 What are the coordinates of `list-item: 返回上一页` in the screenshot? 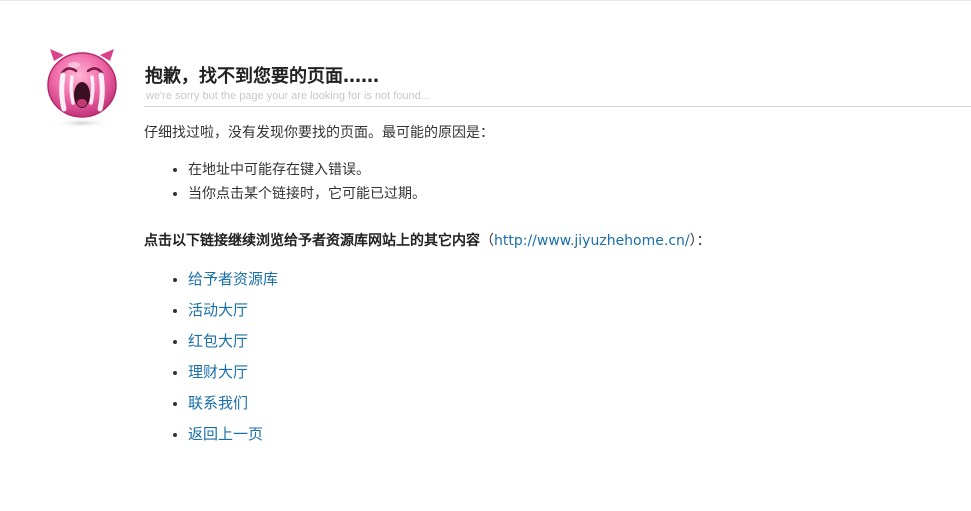 It's located at (233, 434).